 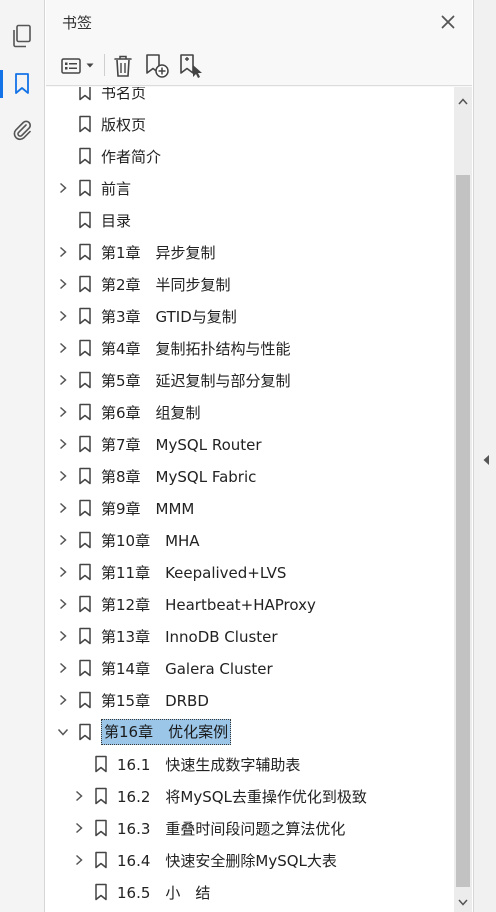 I want to click on collapse-panel-button, so click(x=486, y=460).